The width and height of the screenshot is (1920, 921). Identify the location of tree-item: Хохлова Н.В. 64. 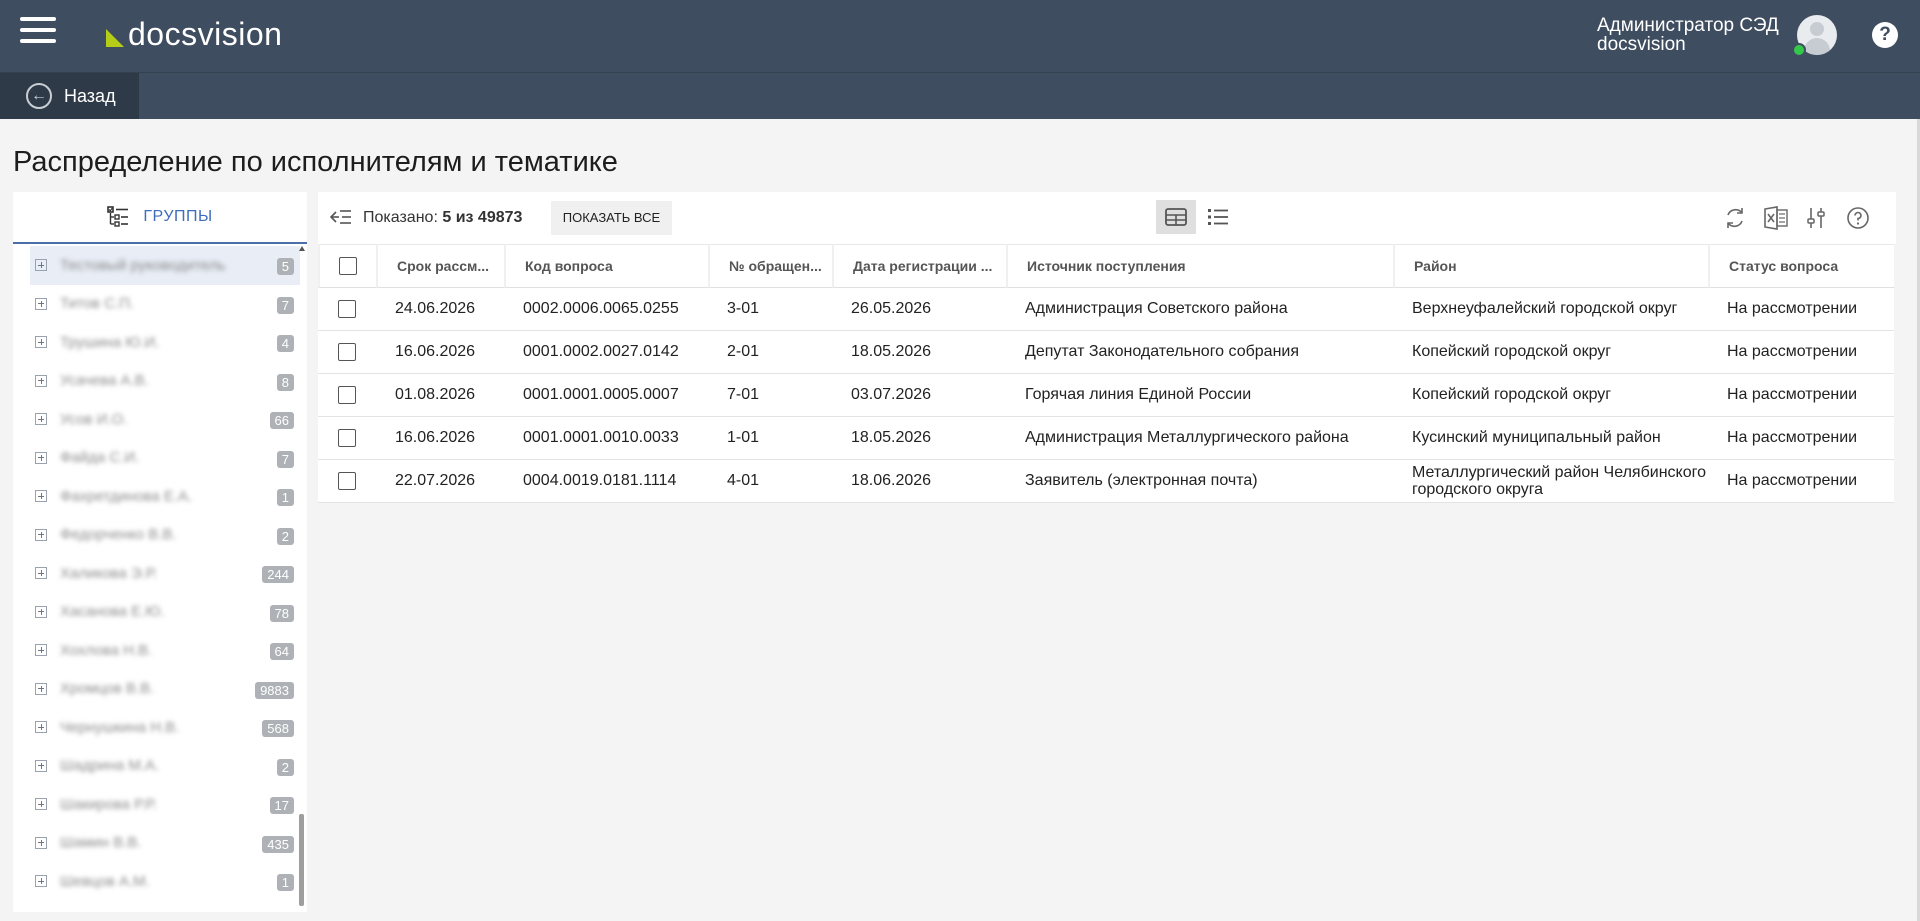
(165, 650).